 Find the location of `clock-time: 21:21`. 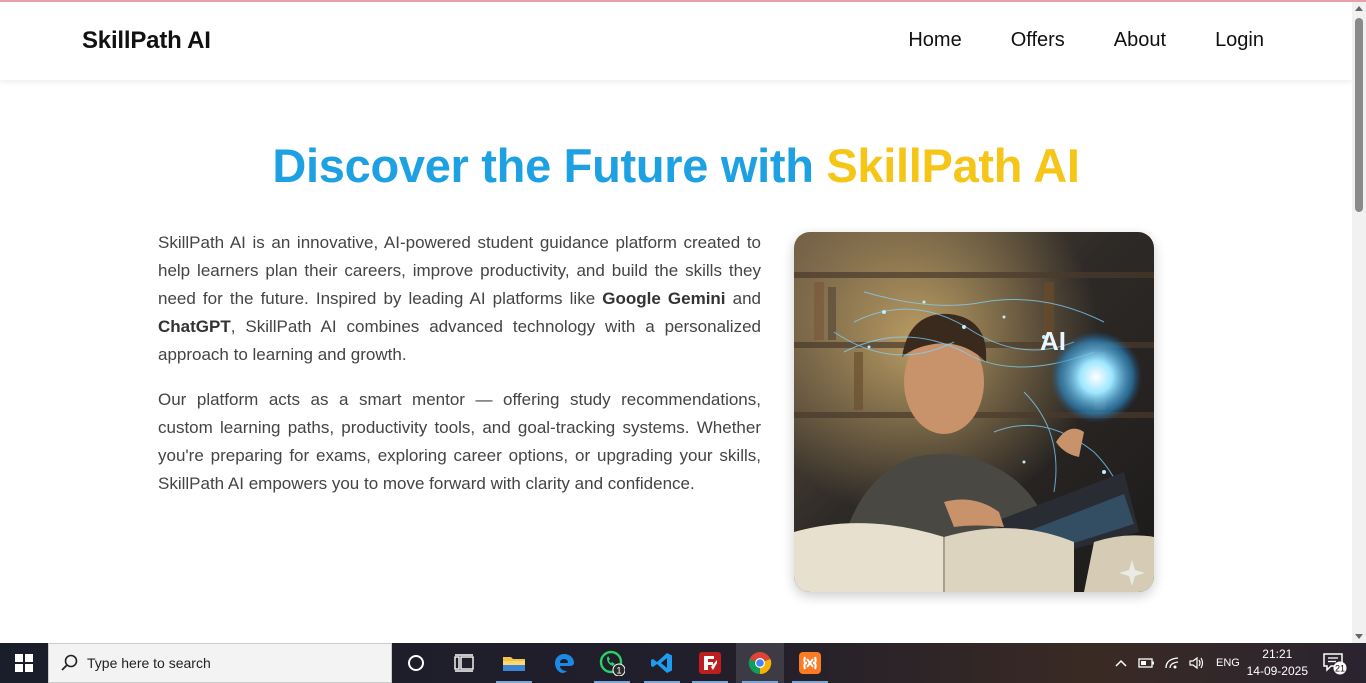

clock-time: 21:21 is located at coordinates (1277, 654).